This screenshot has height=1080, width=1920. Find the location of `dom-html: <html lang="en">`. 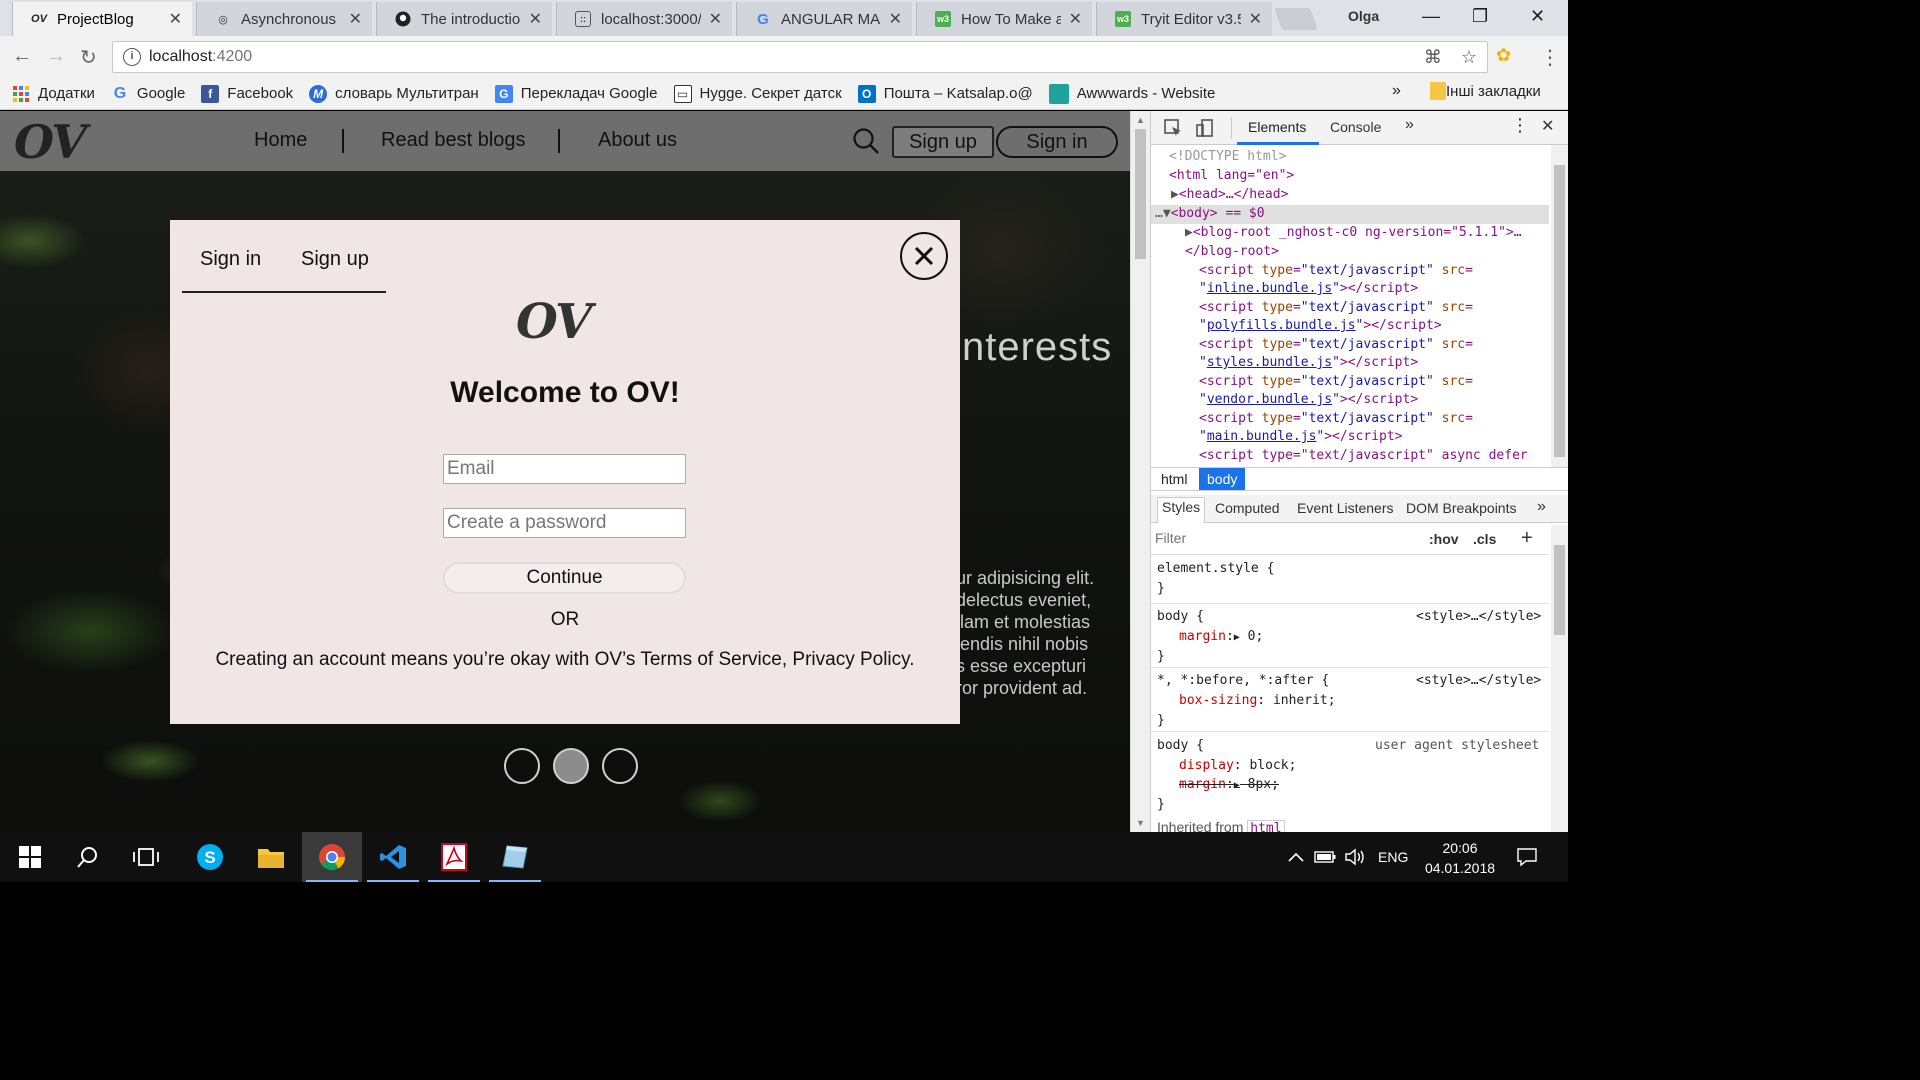

dom-html: <html lang="en"> is located at coordinates (1231, 176).